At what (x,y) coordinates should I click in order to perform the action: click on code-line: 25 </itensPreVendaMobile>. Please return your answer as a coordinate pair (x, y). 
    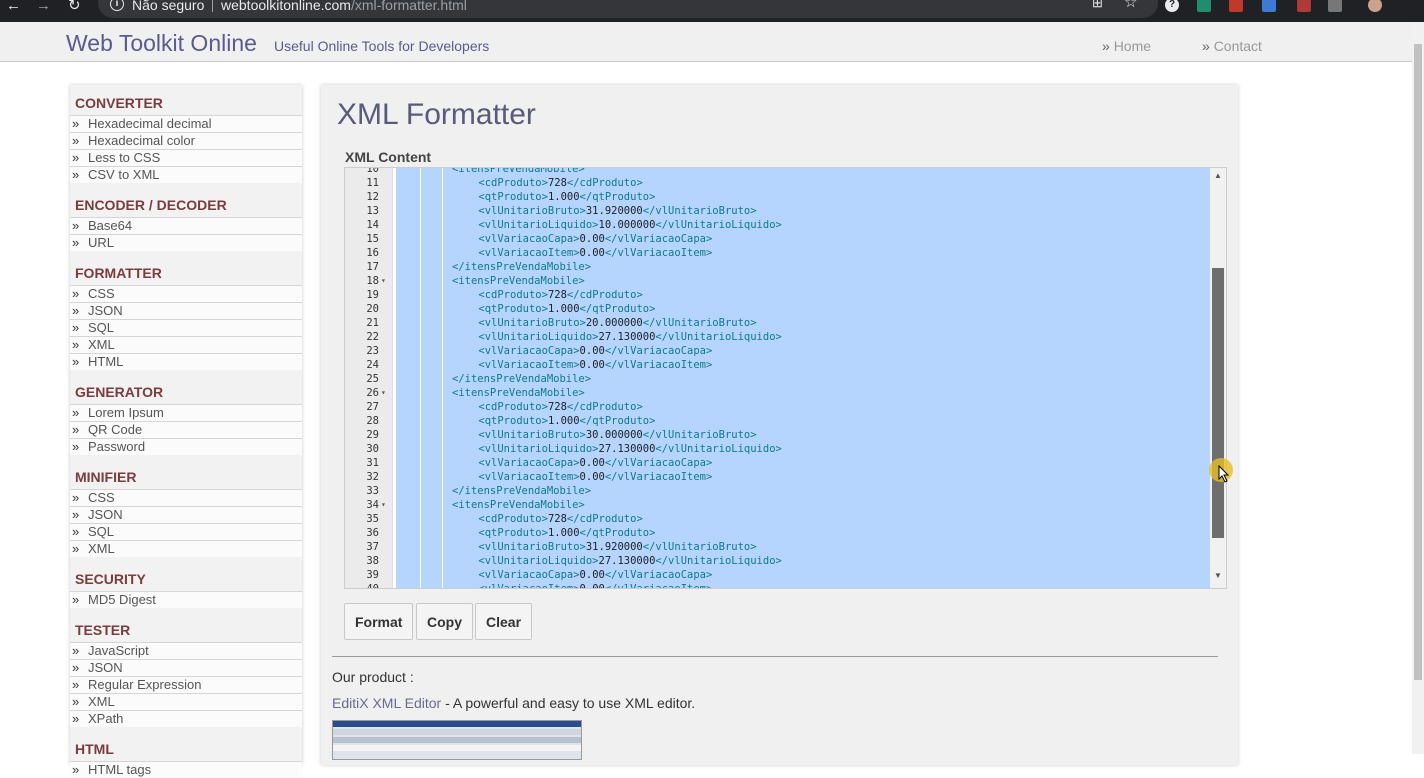
    Looking at the image, I should click on (777, 379).